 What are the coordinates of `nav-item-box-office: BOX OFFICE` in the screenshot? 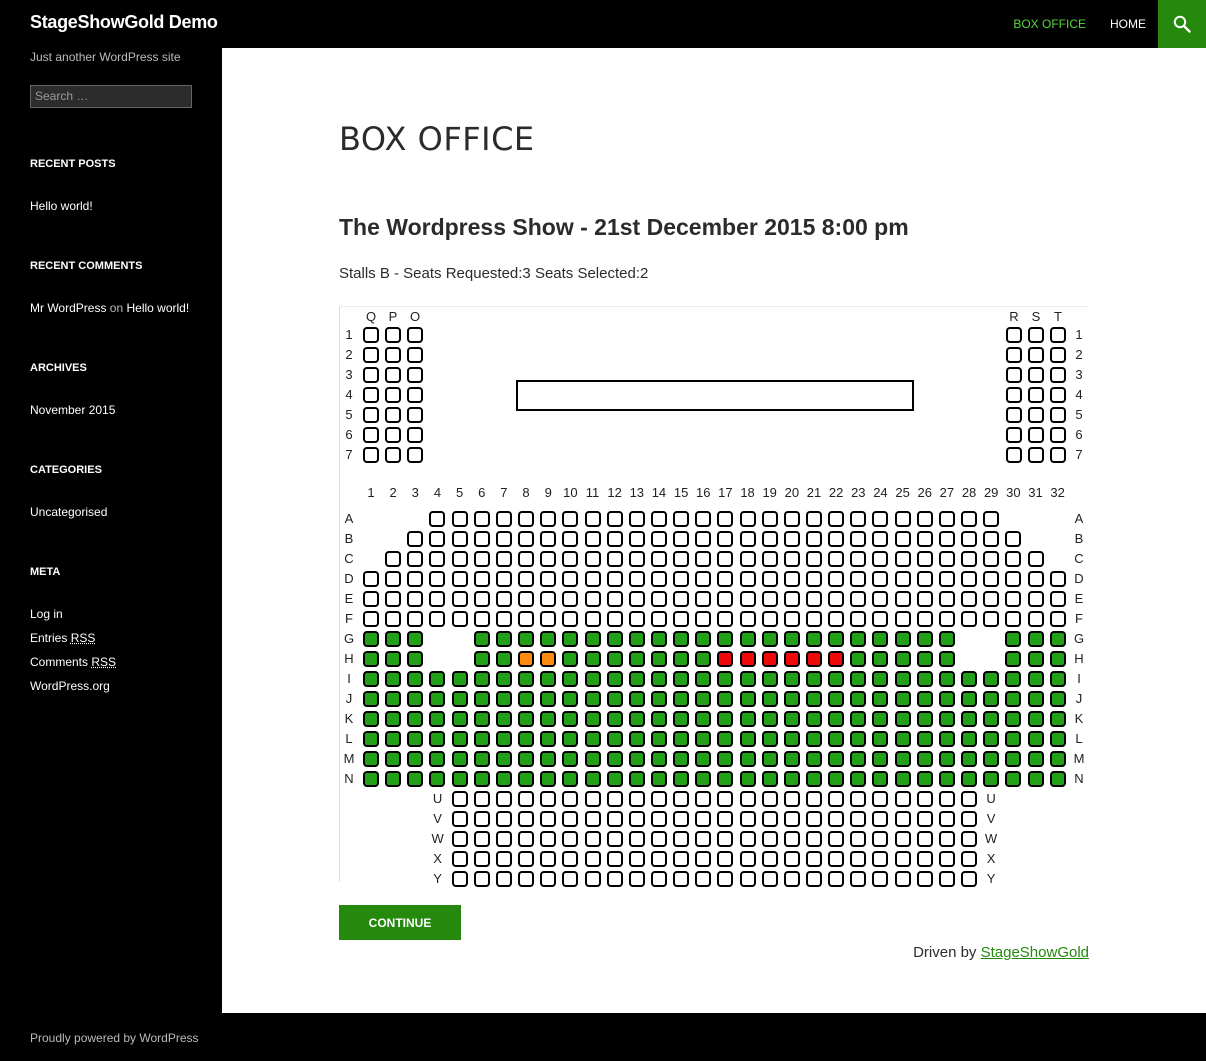 It's located at (1049, 24).